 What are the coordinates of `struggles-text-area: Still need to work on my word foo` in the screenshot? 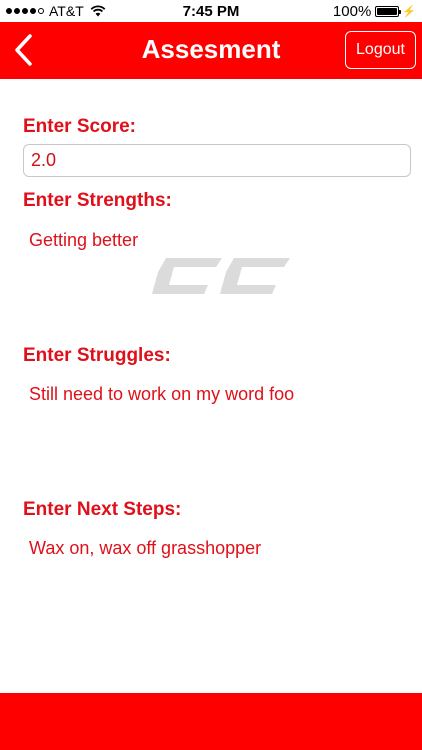 It's located at (161, 394).